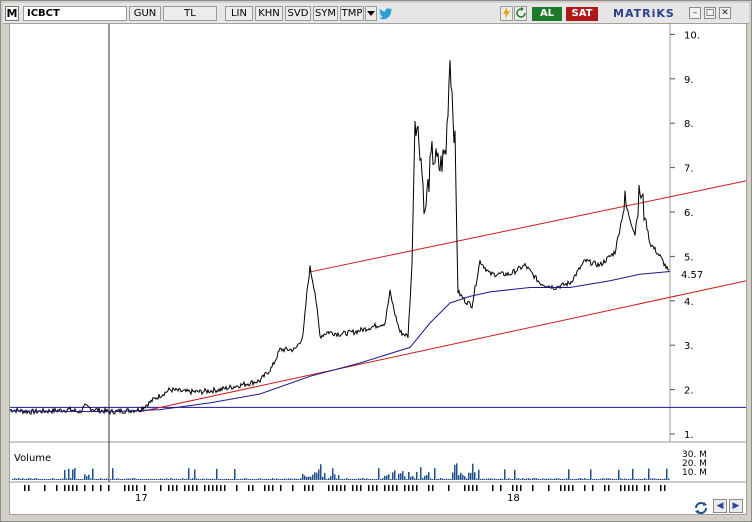  What do you see at coordinates (386, 13) in the screenshot?
I see `twitter-icon` at bounding box center [386, 13].